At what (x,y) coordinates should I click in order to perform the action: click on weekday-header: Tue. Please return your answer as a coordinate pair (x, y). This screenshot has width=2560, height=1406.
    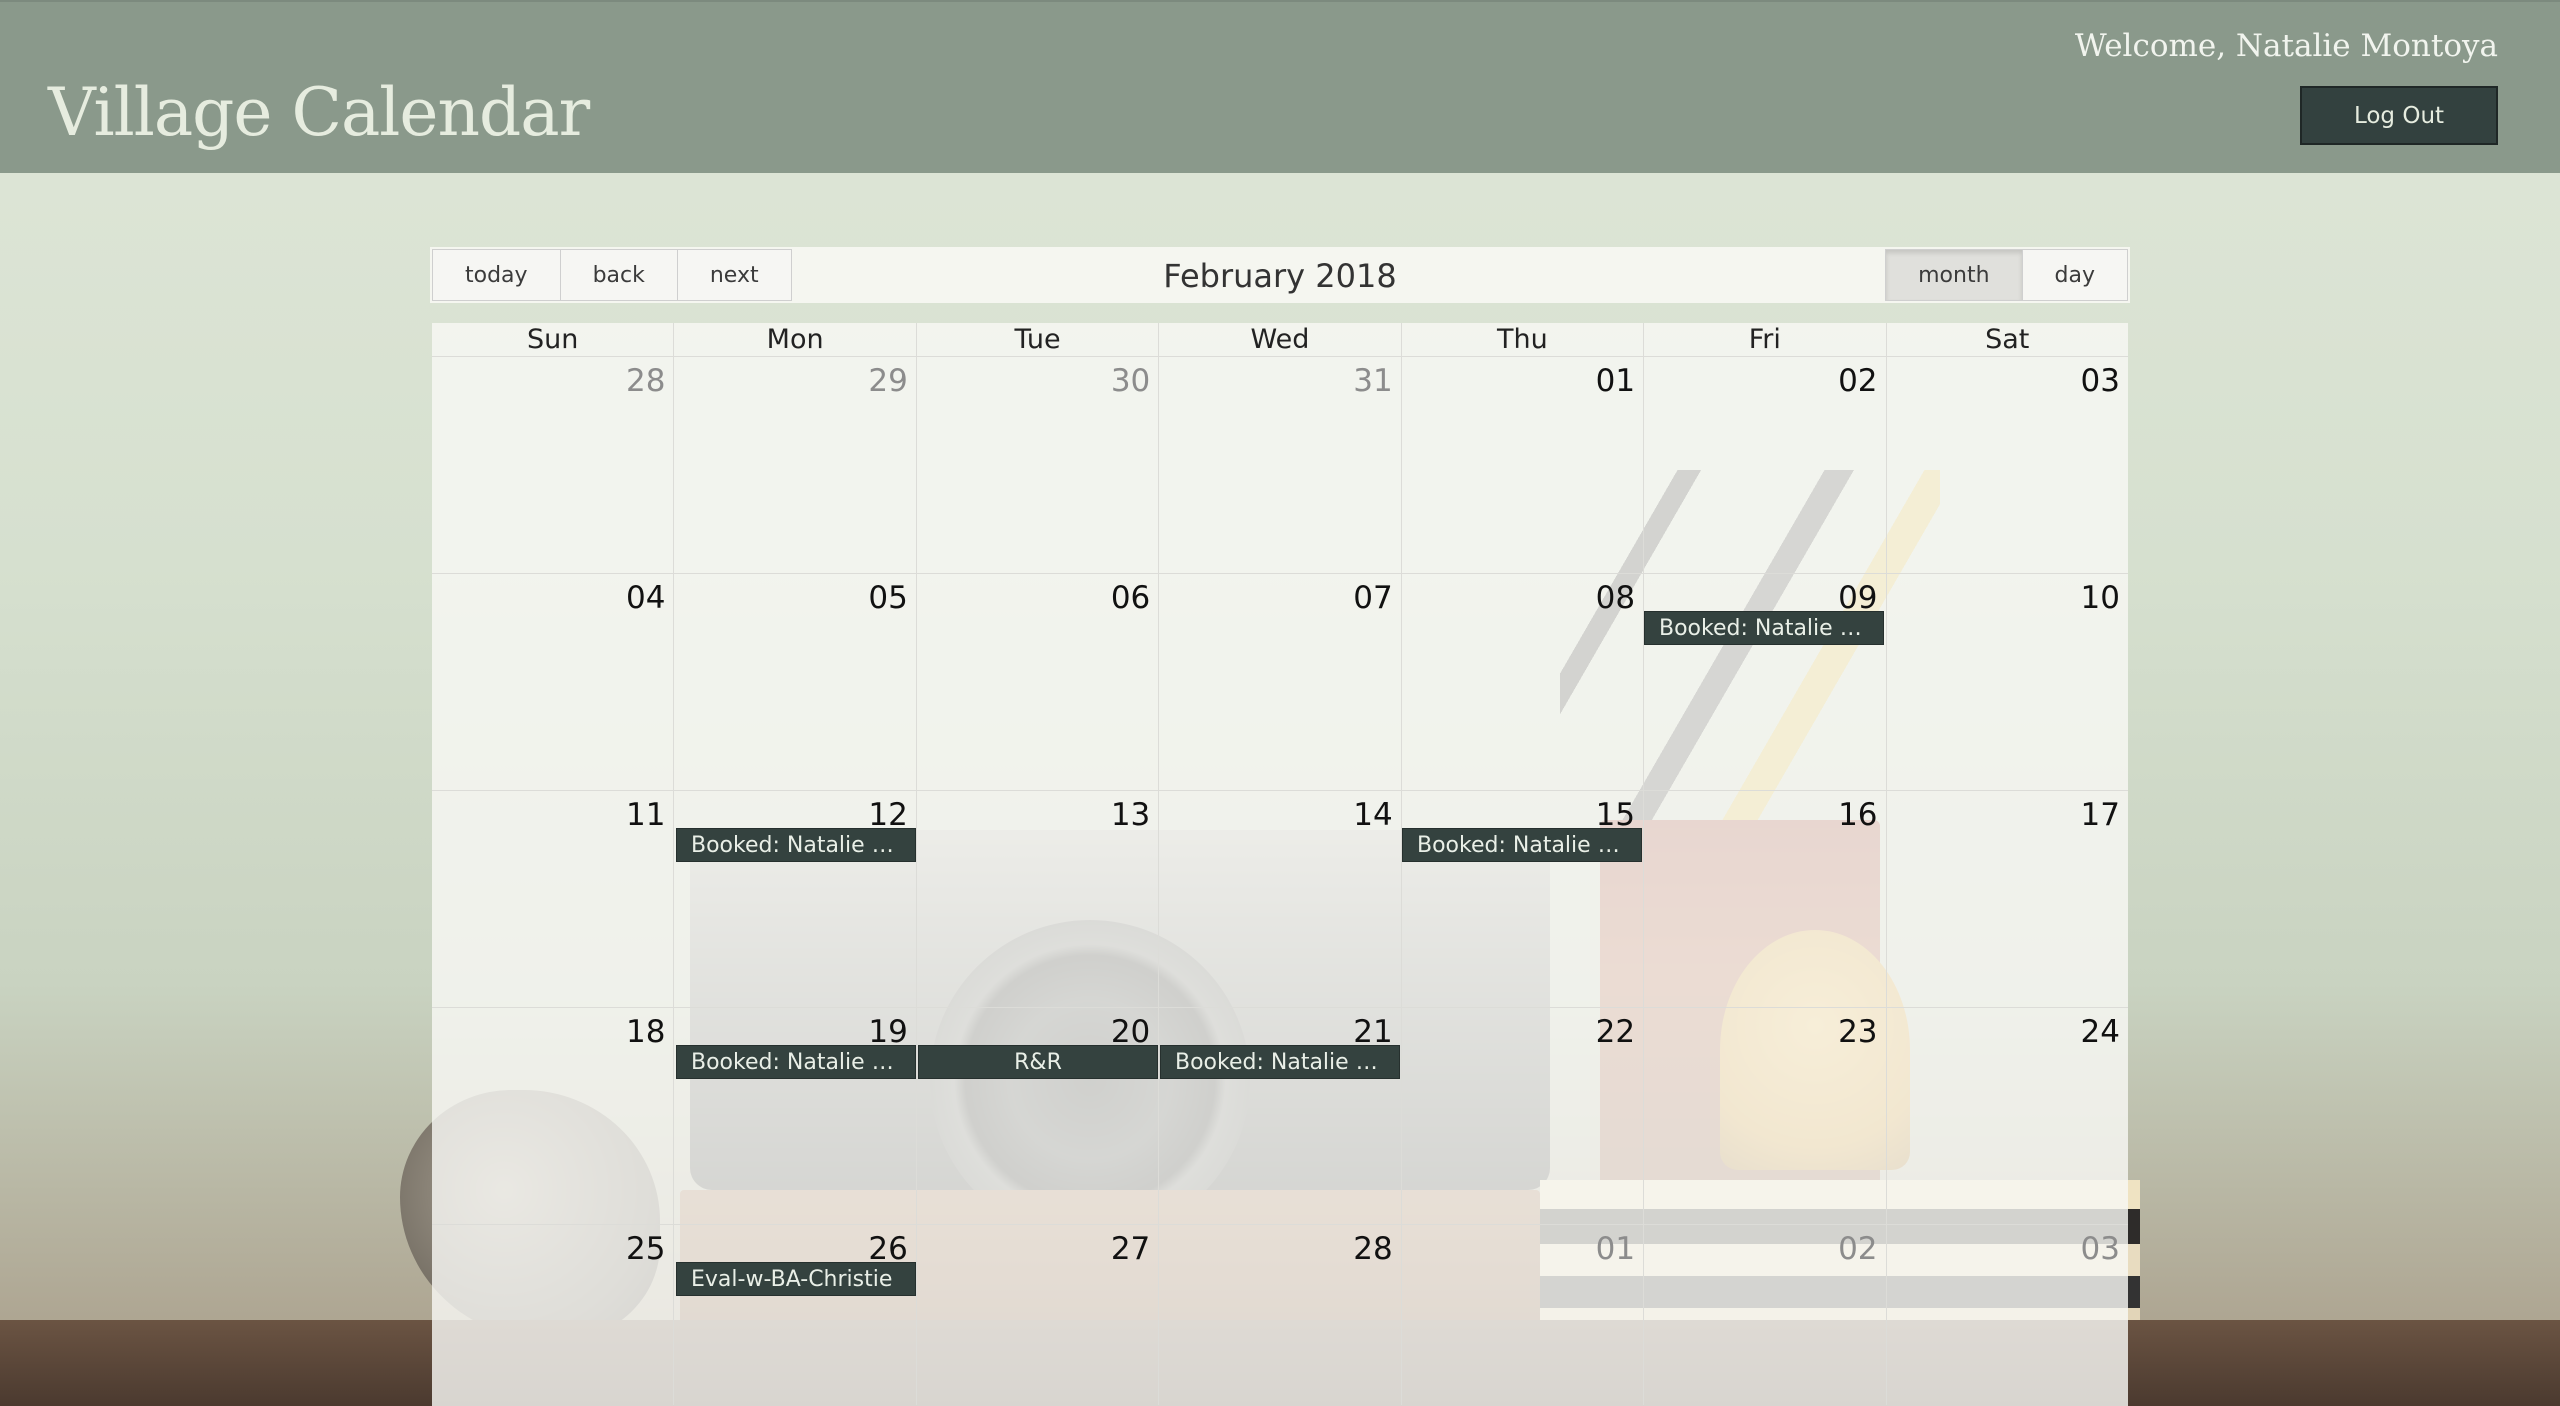
    Looking at the image, I should click on (1036, 339).